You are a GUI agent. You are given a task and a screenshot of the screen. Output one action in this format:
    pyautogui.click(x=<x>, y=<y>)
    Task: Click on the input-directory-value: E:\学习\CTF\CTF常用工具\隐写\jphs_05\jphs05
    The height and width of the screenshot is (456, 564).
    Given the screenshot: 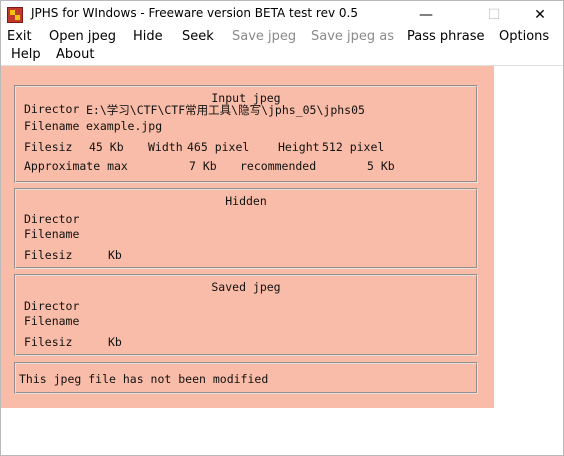 What is the action you would take?
    pyautogui.click(x=225, y=110)
    